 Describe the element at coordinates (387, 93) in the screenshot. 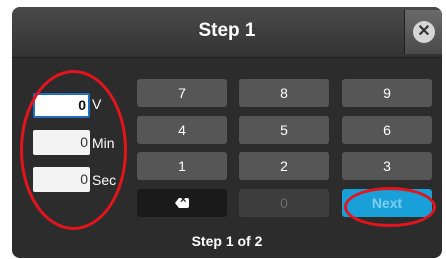

I see `key-9: 9` at that location.